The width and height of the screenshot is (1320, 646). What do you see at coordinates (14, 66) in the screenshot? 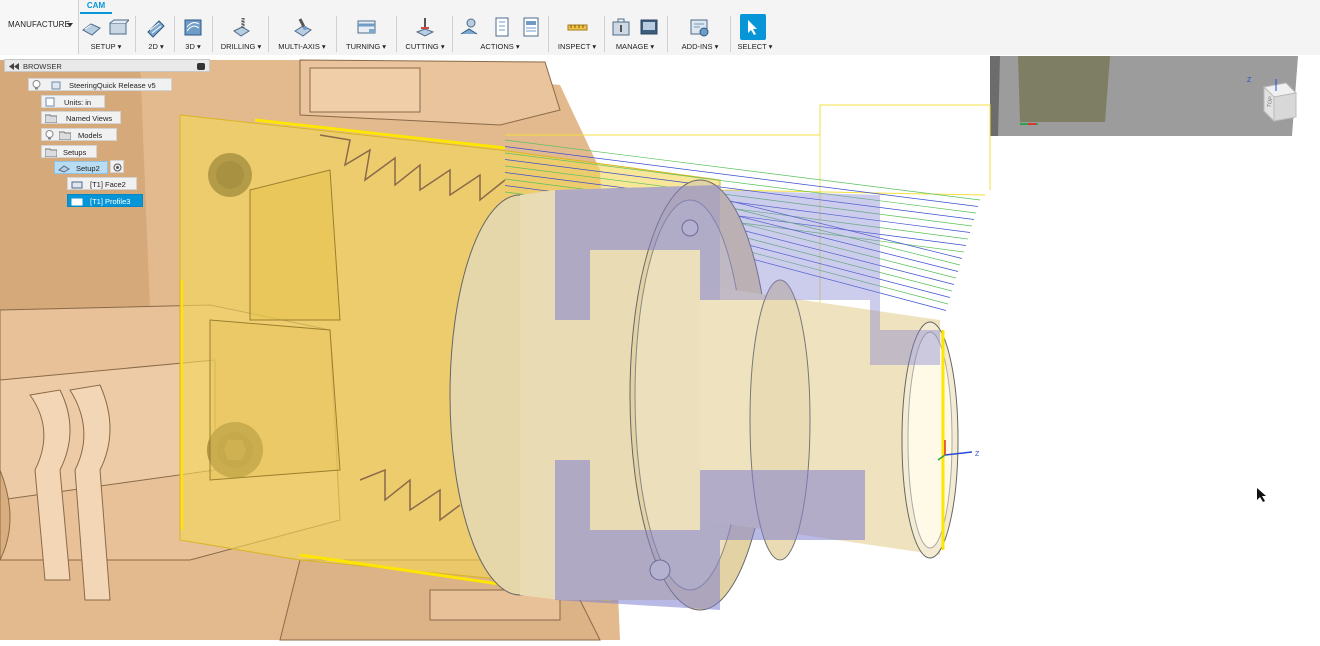
I see `collapse-panel-icon` at bounding box center [14, 66].